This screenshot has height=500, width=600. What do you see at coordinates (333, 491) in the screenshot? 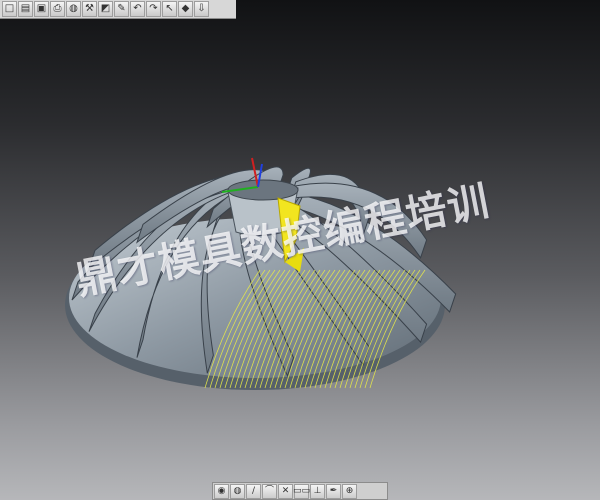
I see `brush-icon: ✒` at bounding box center [333, 491].